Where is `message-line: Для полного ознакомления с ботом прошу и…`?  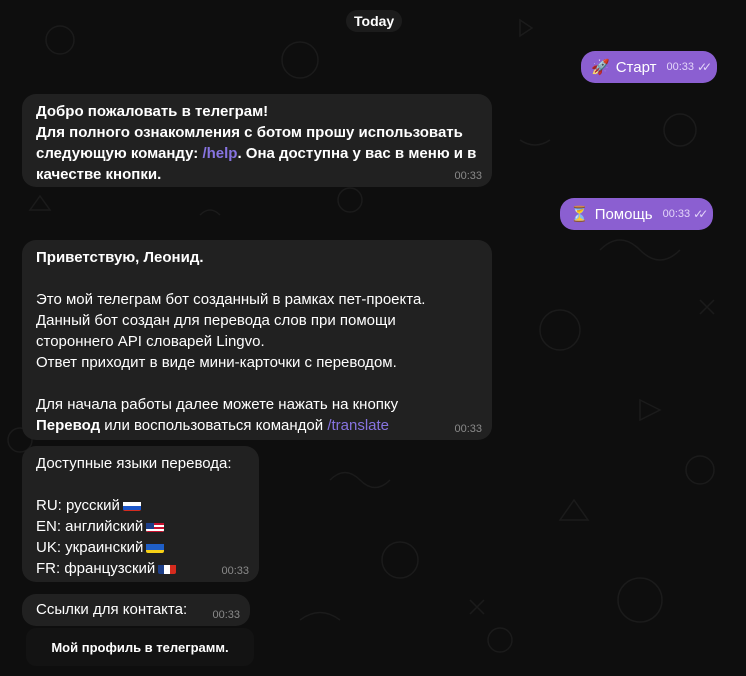
message-line: Для полного ознакомления с ботом прошу и… is located at coordinates (249, 132).